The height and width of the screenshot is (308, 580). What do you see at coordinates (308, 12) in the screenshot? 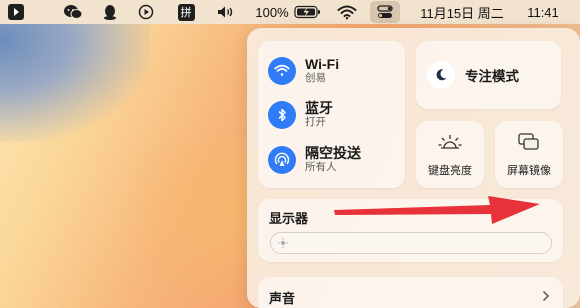
I see `battery-charging-icon` at bounding box center [308, 12].